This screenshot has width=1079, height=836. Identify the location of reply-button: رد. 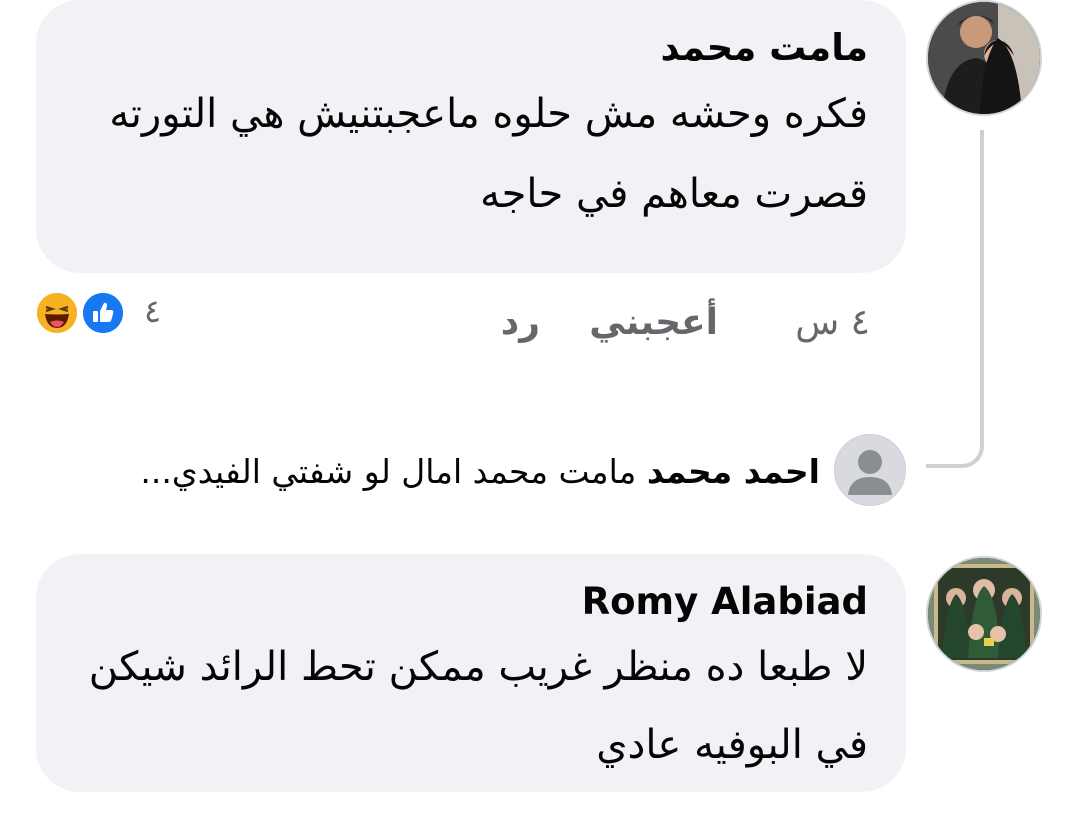
(520, 322).